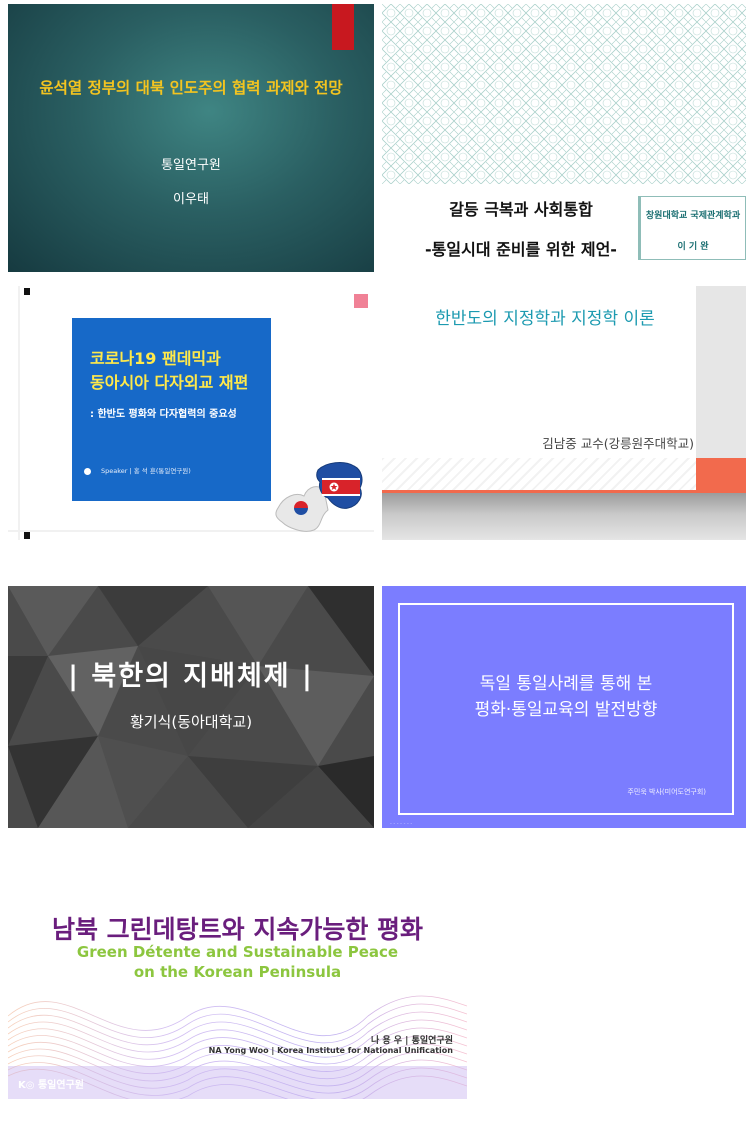 The width and height of the screenshot is (746, 1130). What do you see at coordinates (19, 413) in the screenshot?
I see `slide-edge-line` at bounding box center [19, 413].